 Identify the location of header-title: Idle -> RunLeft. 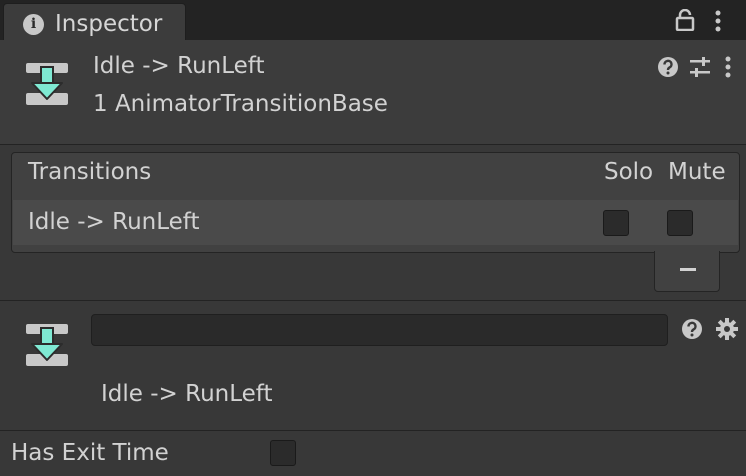
(179, 66).